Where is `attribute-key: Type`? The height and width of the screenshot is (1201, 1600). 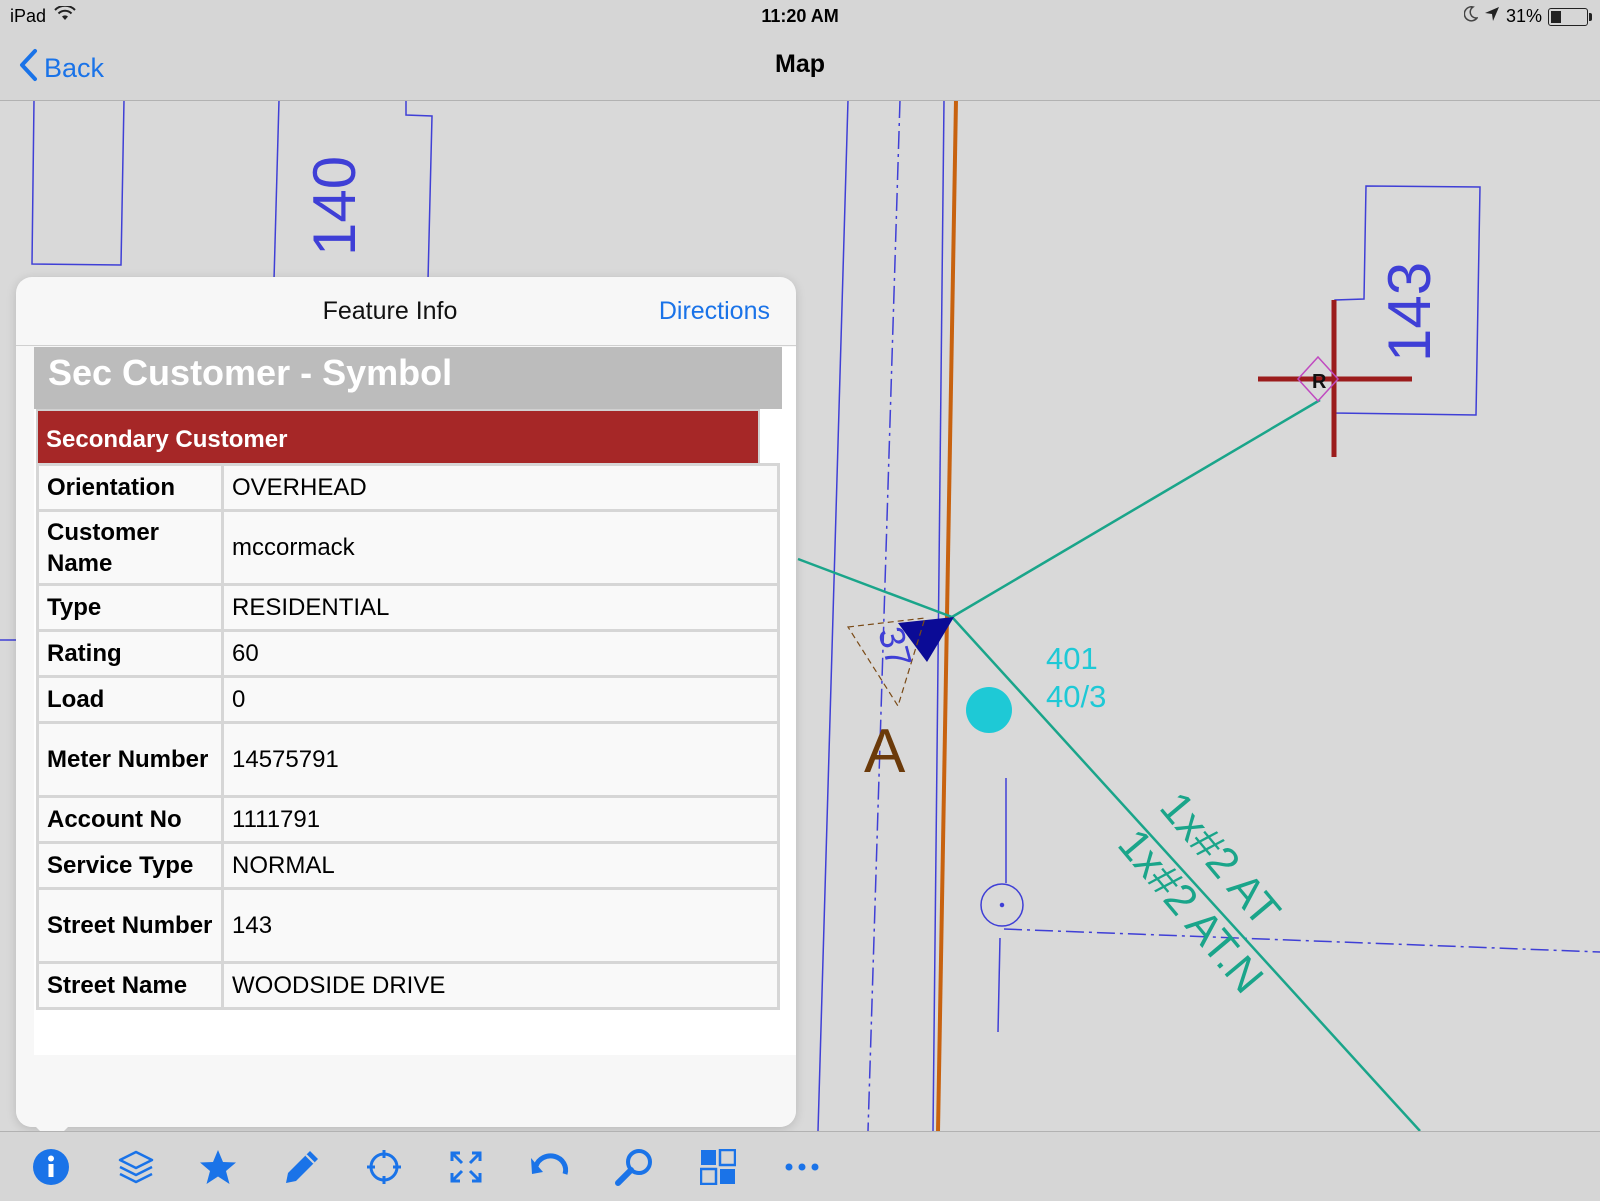 attribute-key: Type is located at coordinates (130, 607).